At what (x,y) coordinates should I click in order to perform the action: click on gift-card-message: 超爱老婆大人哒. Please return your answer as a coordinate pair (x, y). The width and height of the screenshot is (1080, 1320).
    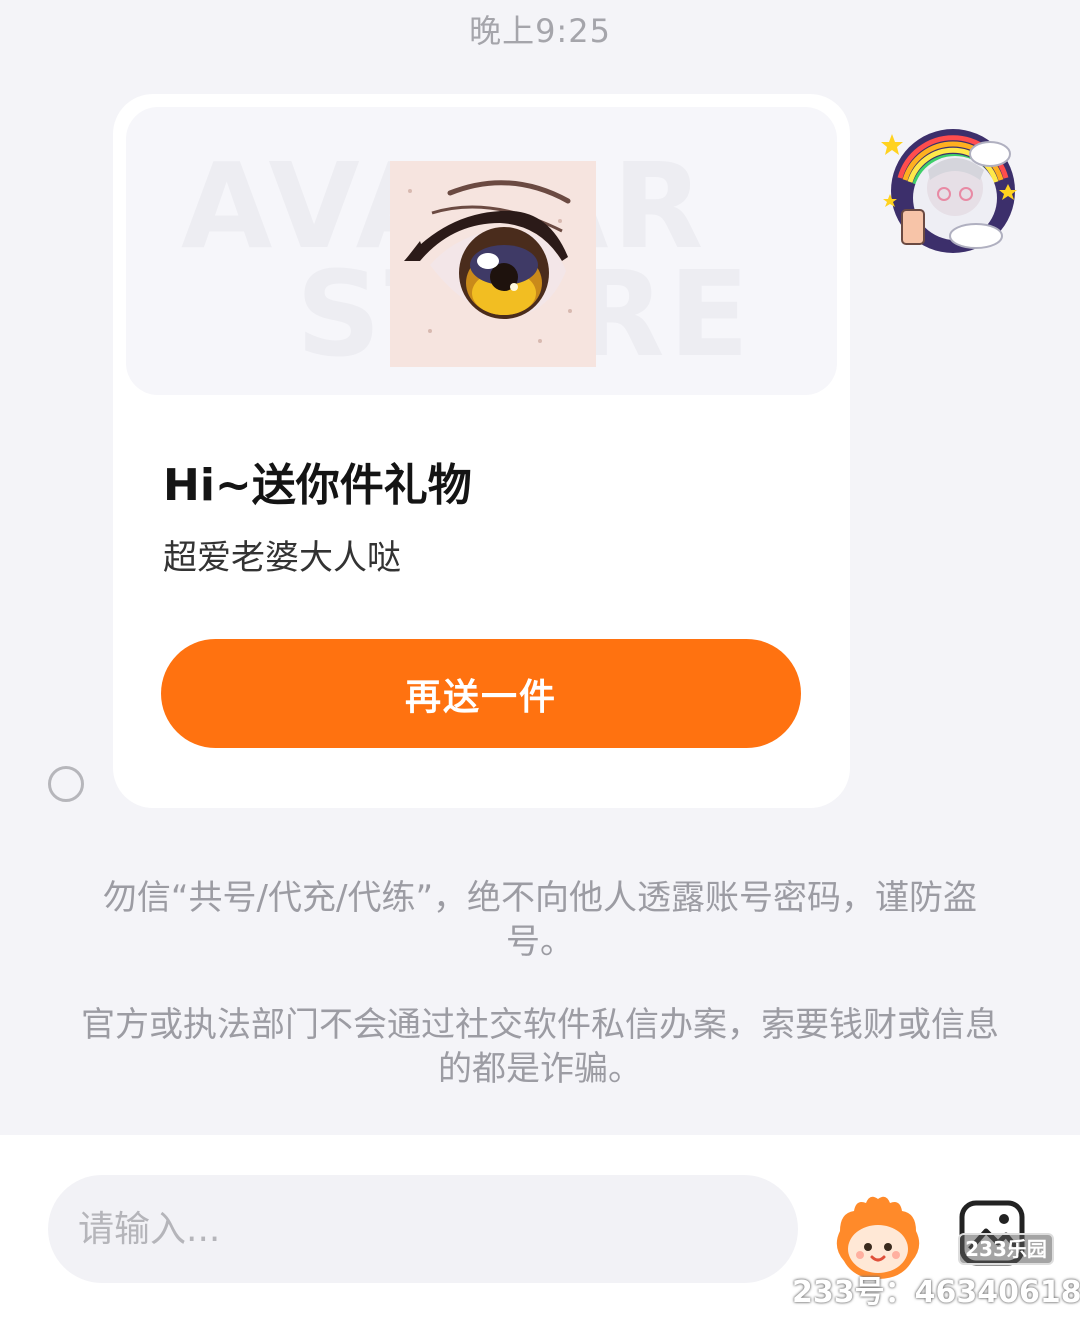
    Looking at the image, I should click on (282, 558).